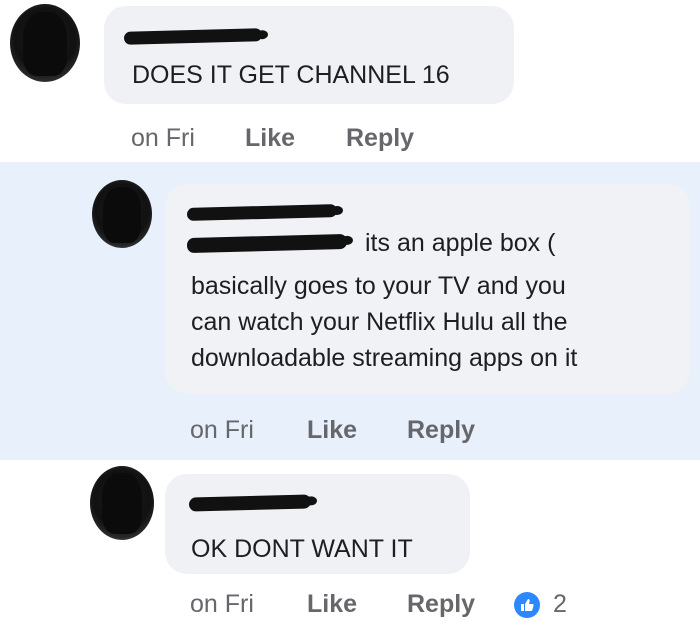  Describe the element at coordinates (560, 604) in the screenshot. I see `reaction-count: 2` at that location.